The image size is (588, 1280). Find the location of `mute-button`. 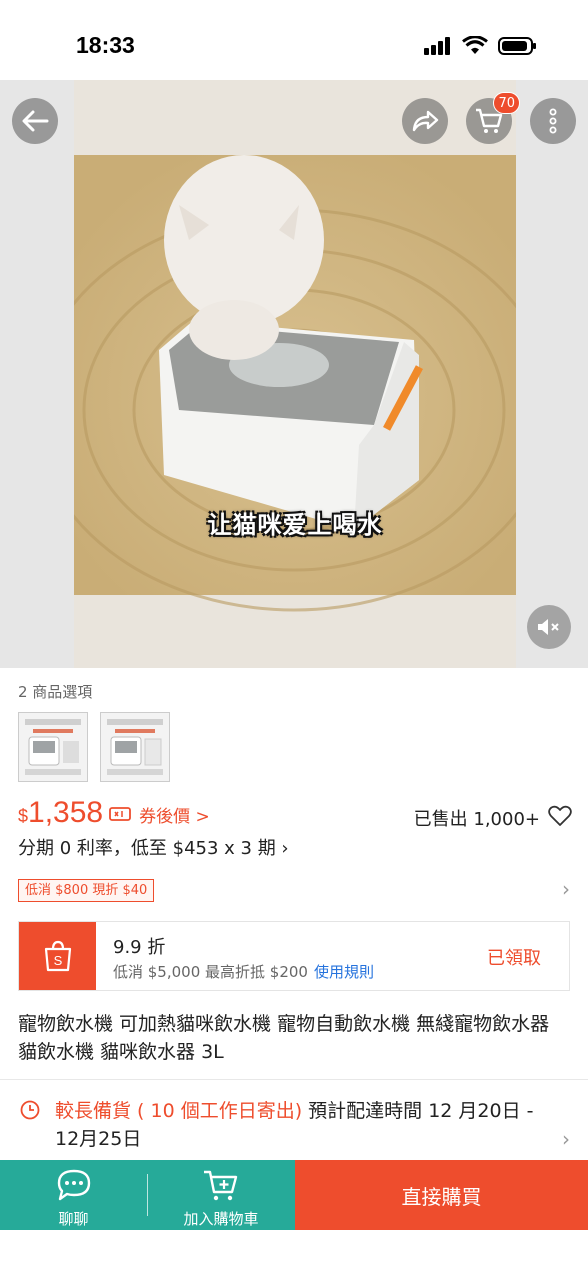

mute-button is located at coordinates (549, 627).